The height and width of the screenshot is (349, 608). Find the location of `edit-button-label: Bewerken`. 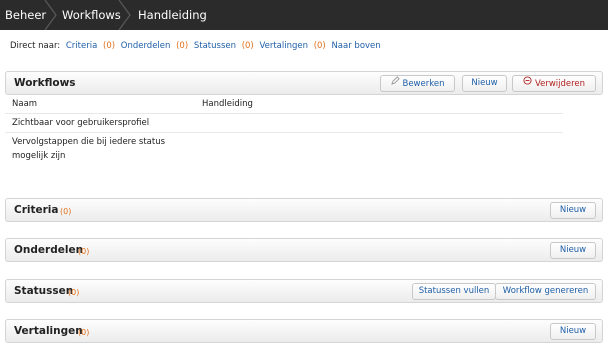

edit-button-label: Bewerken is located at coordinates (423, 84).